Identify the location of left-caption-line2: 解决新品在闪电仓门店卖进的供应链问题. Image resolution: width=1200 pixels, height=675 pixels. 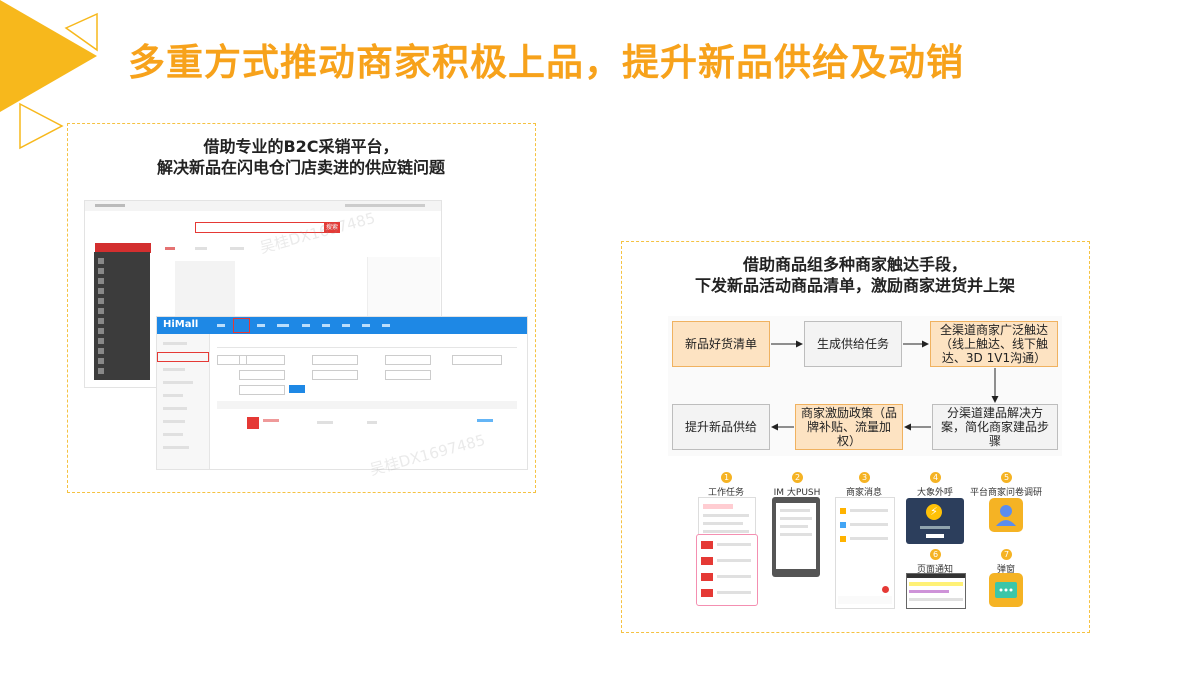
(300, 167).